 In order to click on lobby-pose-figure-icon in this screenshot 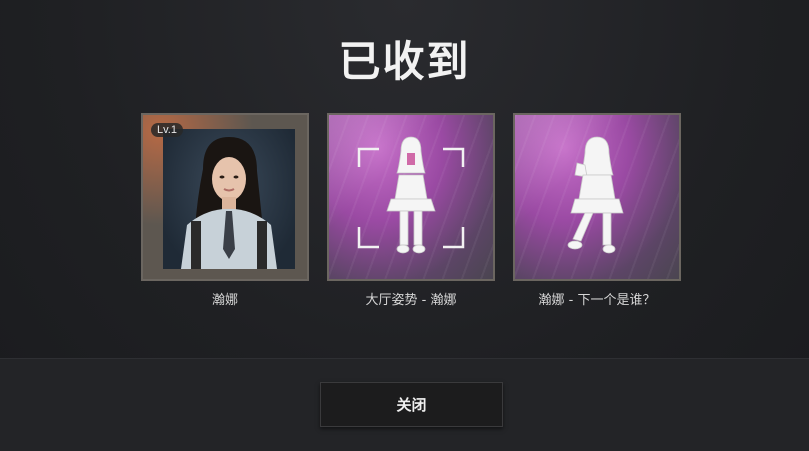, I will do `click(411, 195)`.